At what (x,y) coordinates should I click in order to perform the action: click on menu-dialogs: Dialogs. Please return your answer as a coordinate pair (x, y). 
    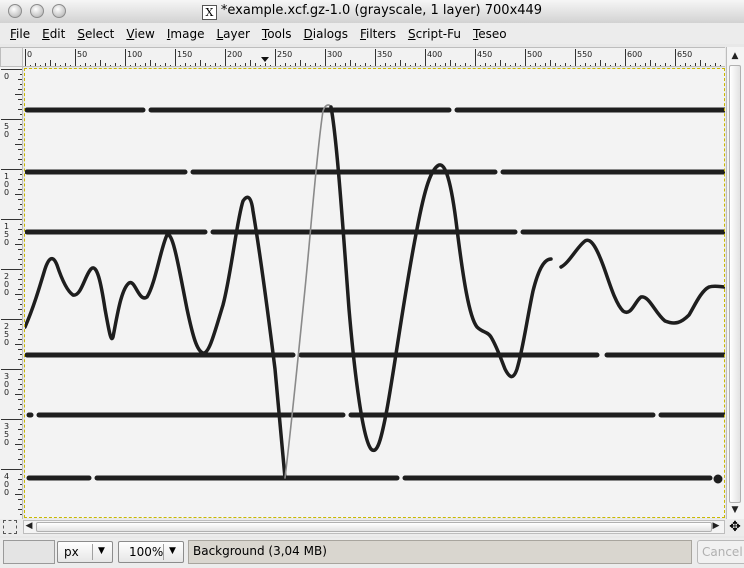
    Looking at the image, I should click on (326, 34).